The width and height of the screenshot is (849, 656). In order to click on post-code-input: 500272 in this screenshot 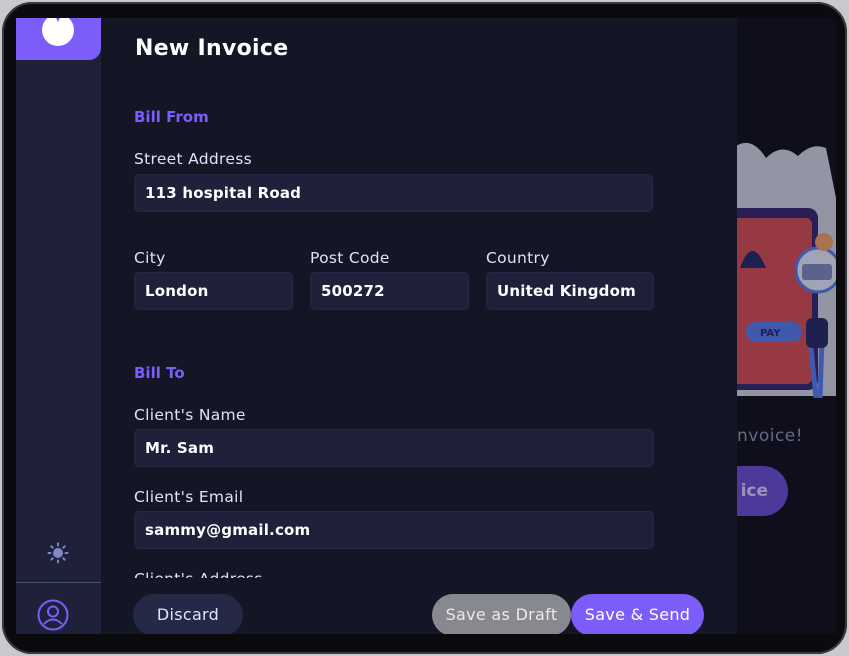, I will do `click(389, 291)`.